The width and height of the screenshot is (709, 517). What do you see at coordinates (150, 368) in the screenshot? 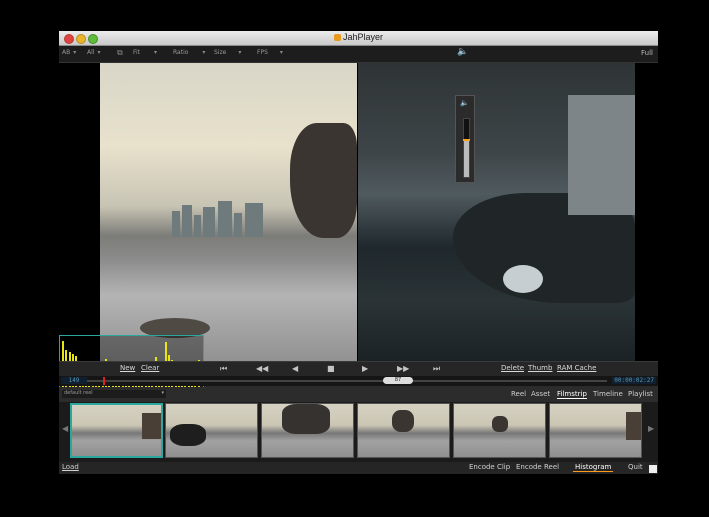
I see `clear-button: Clear` at bounding box center [150, 368].